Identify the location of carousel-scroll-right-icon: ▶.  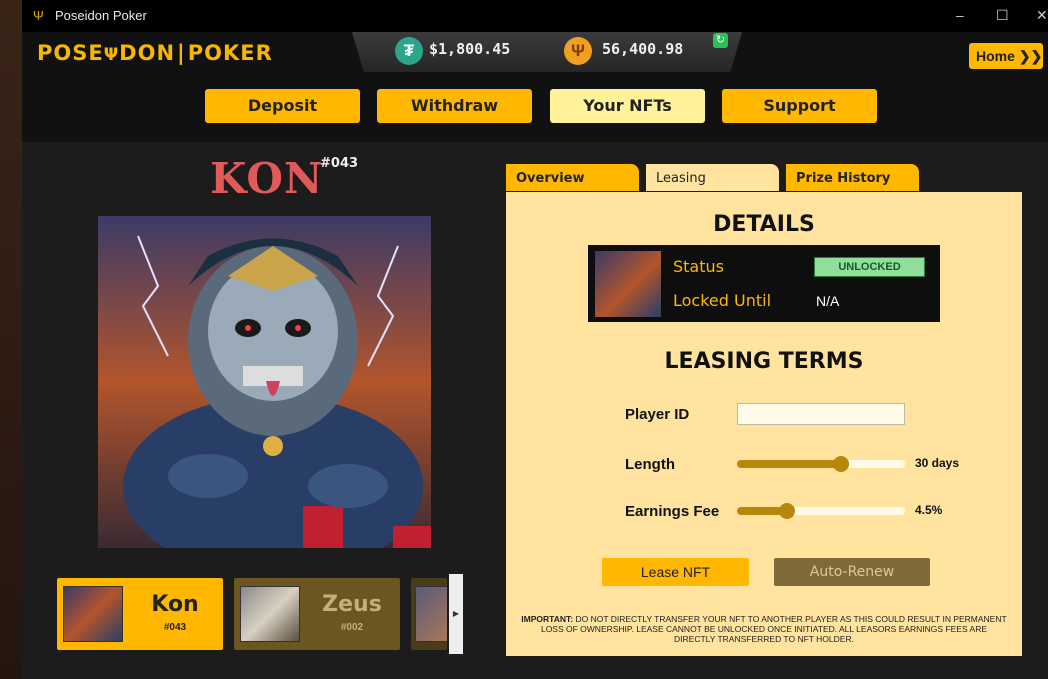
(456, 614).